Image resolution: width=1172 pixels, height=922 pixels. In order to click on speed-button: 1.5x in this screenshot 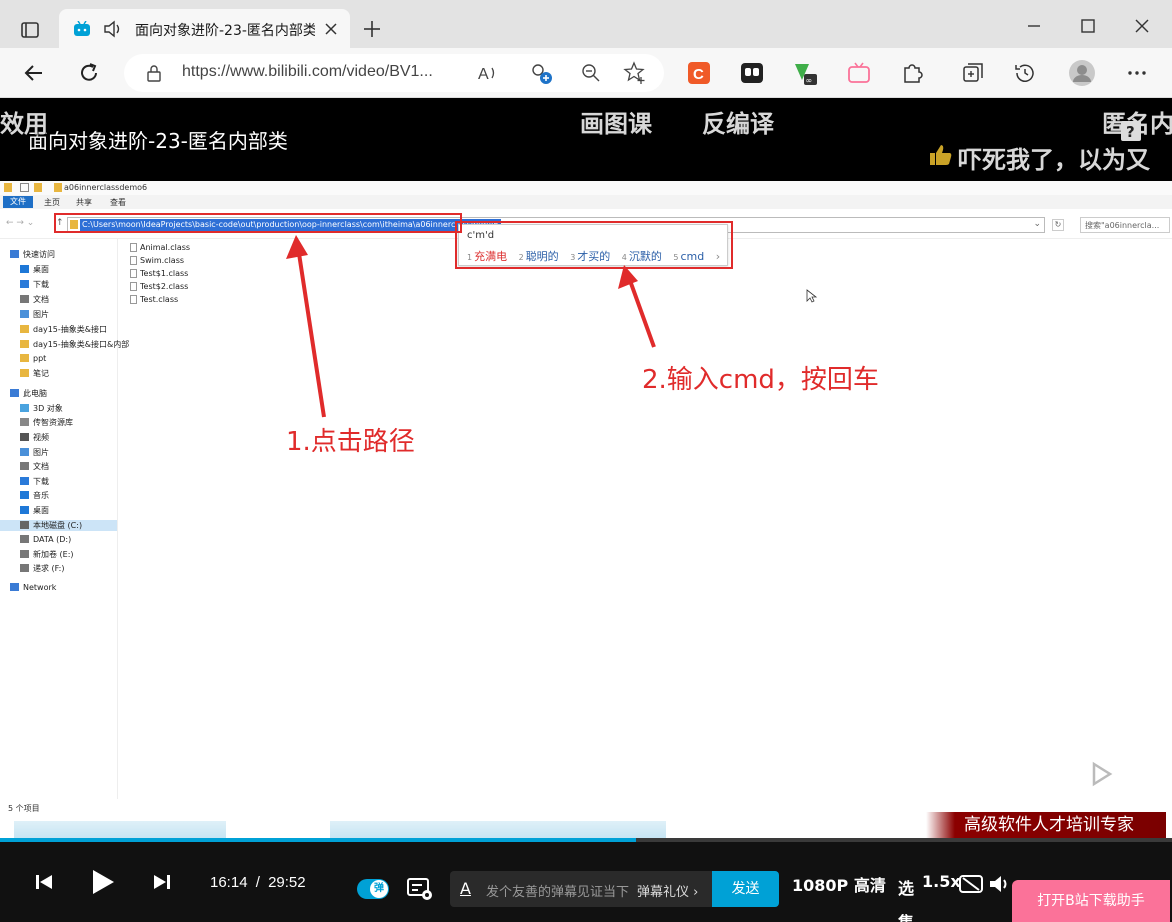, I will do `click(941, 881)`.